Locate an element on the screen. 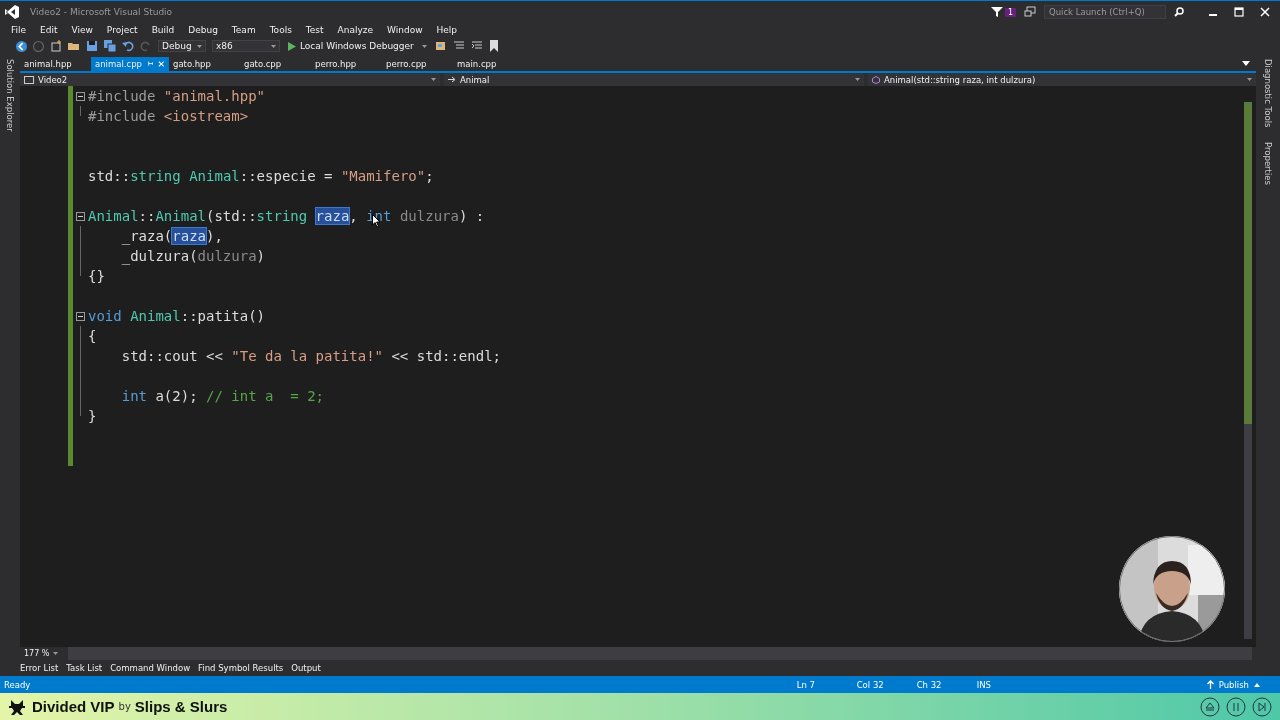  code-line: #include "animal.hpp" is located at coordinates (176, 96).